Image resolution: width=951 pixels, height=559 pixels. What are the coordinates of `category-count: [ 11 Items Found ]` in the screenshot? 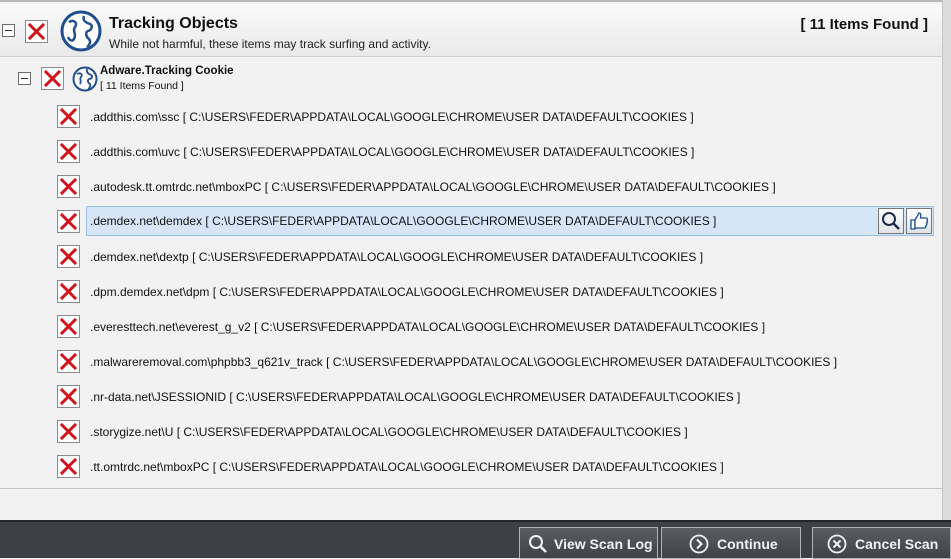 It's located at (864, 24).